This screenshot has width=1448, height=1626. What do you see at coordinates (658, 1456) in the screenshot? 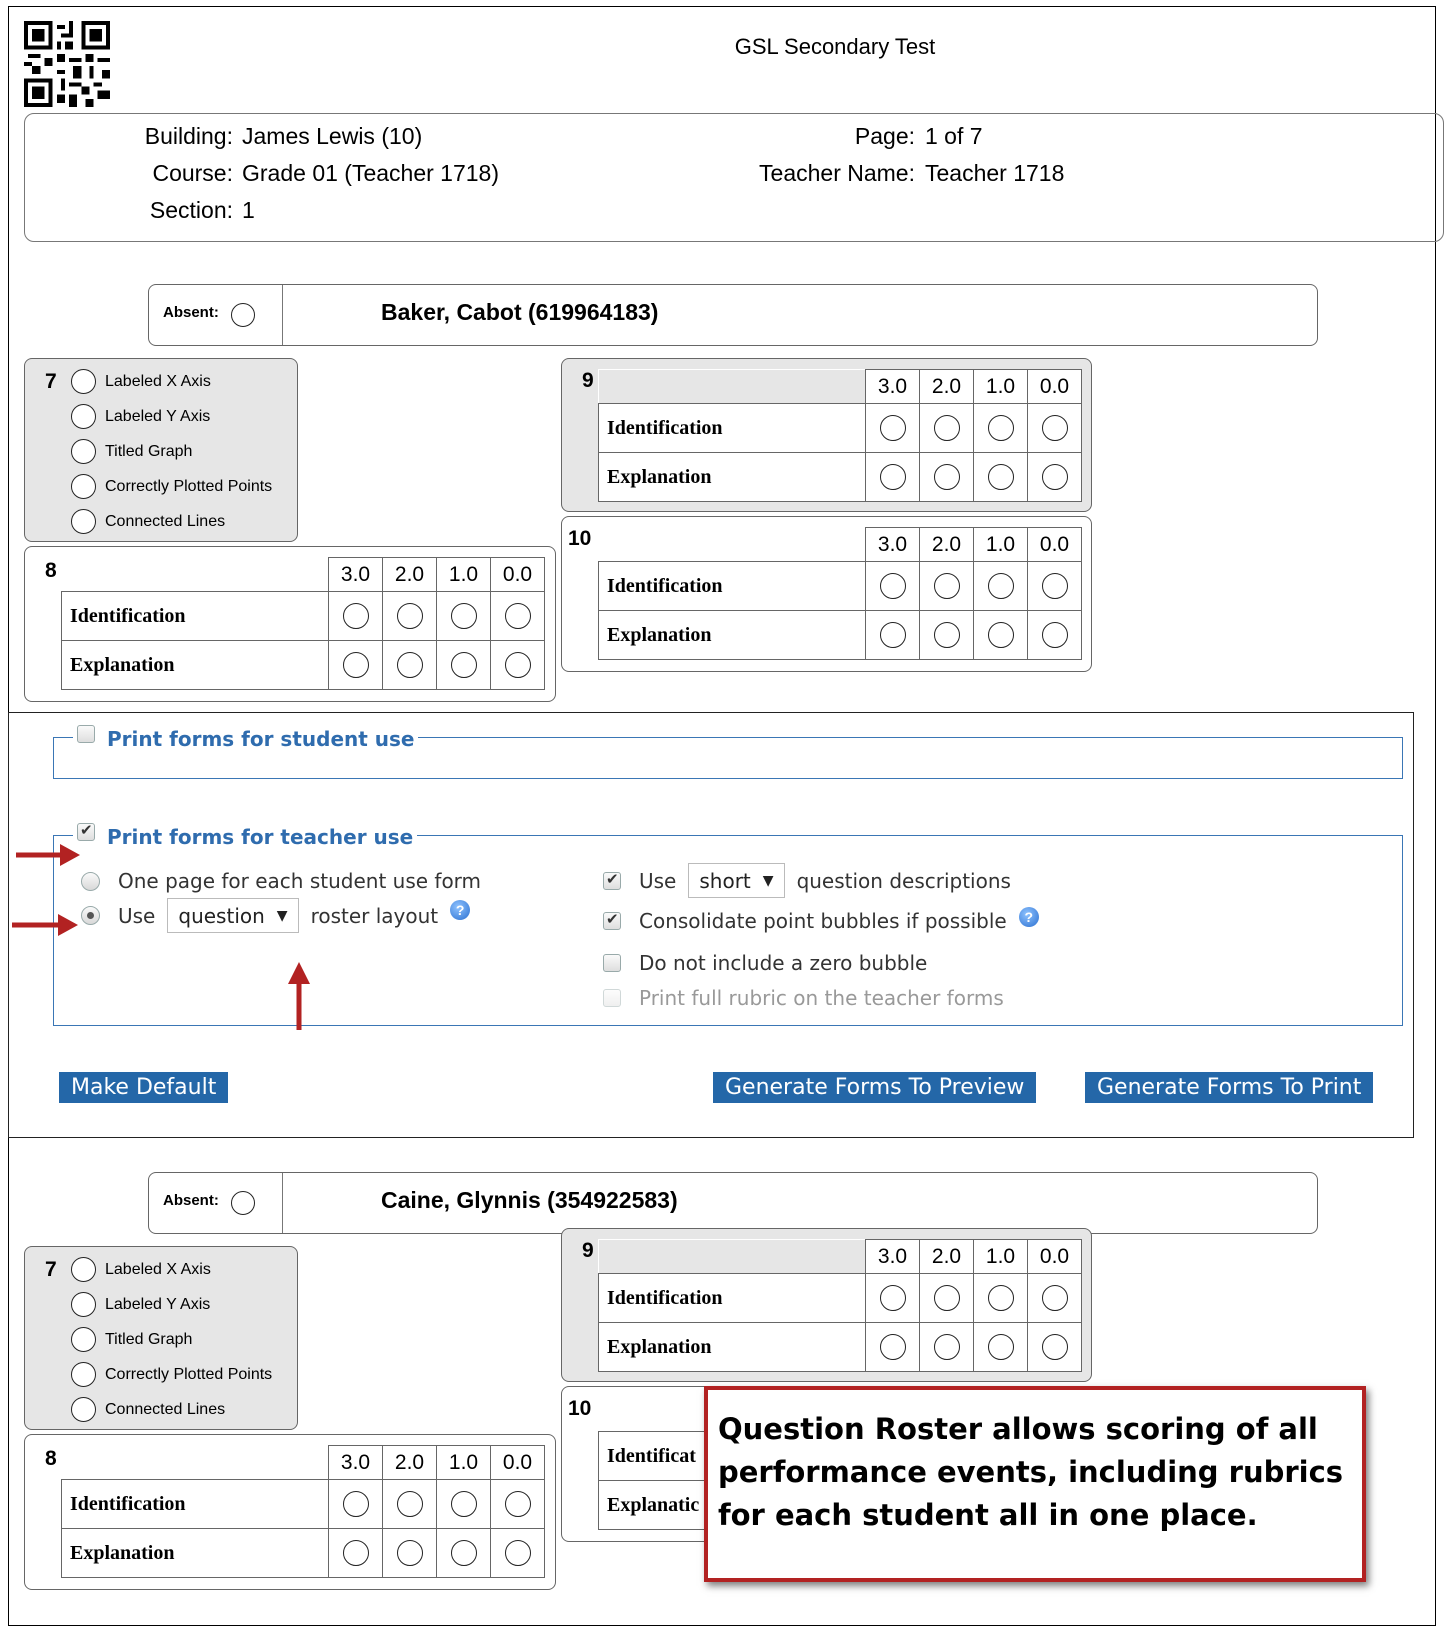
I see `criterion-label: Identificat` at bounding box center [658, 1456].